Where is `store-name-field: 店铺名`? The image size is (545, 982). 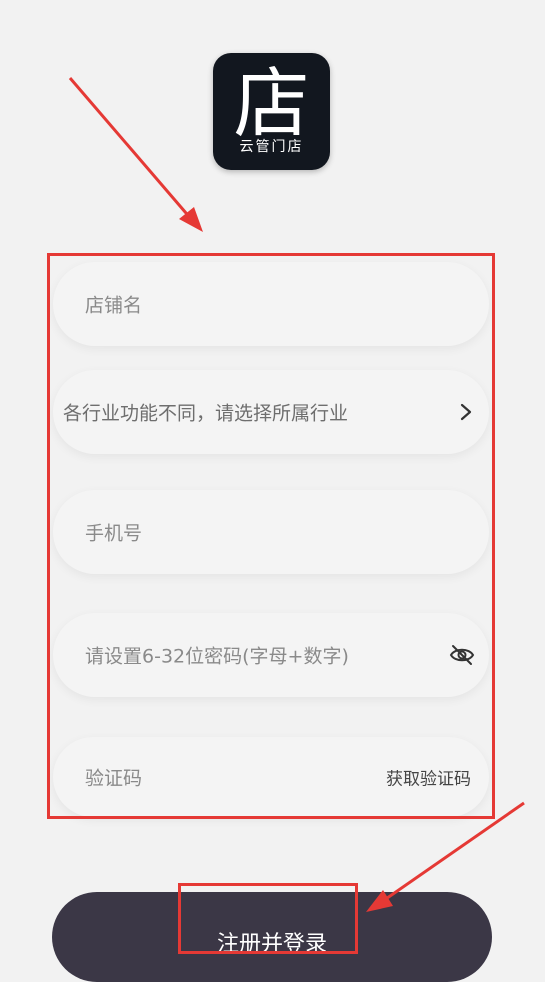
store-name-field: 店铺名 is located at coordinates (271, 304).